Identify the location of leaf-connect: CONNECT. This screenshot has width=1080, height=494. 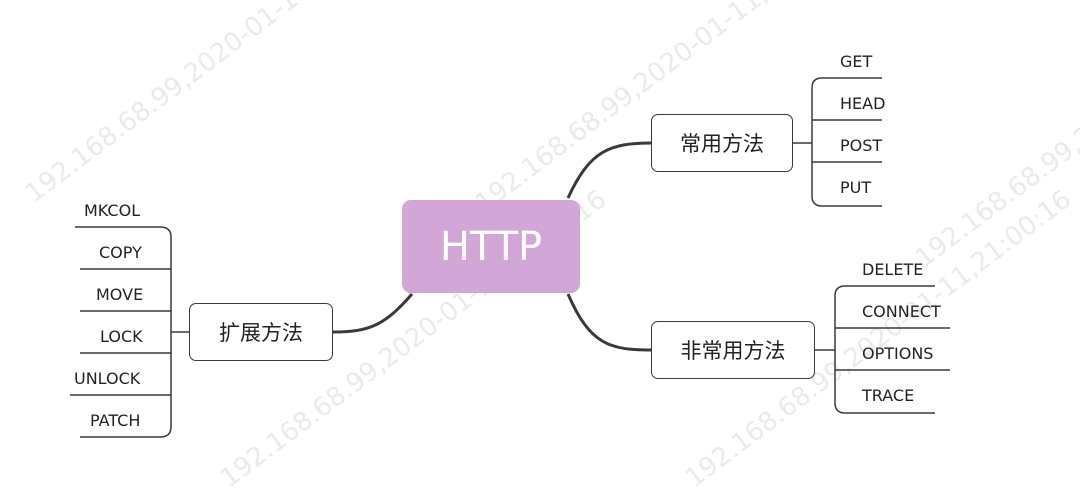
(901, 312).